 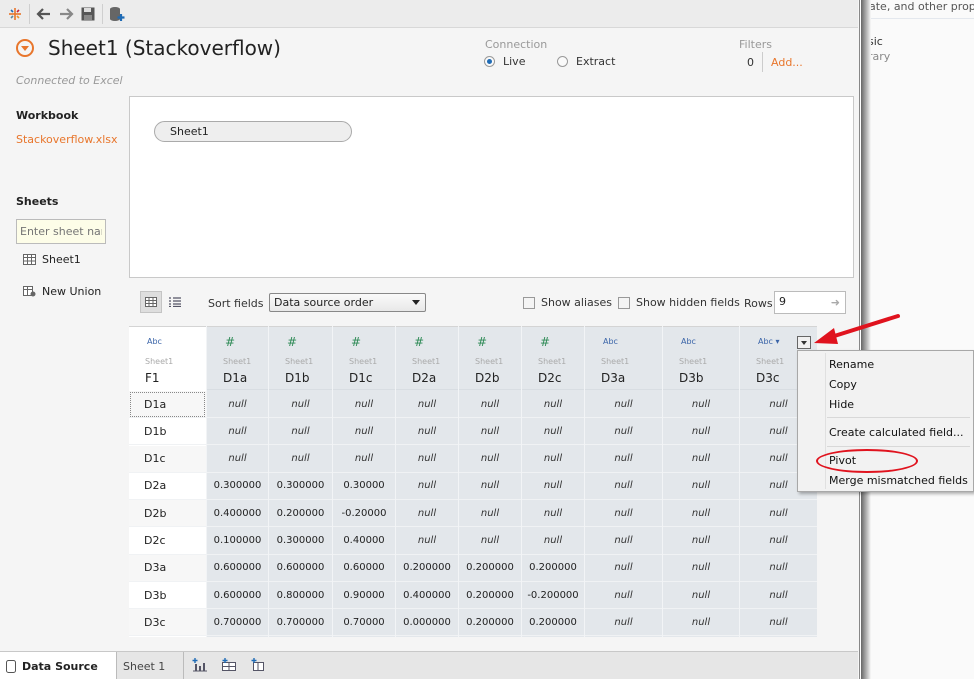 I want to click on column-header: # Sheet1 D2a, so click(x=427, y=358).